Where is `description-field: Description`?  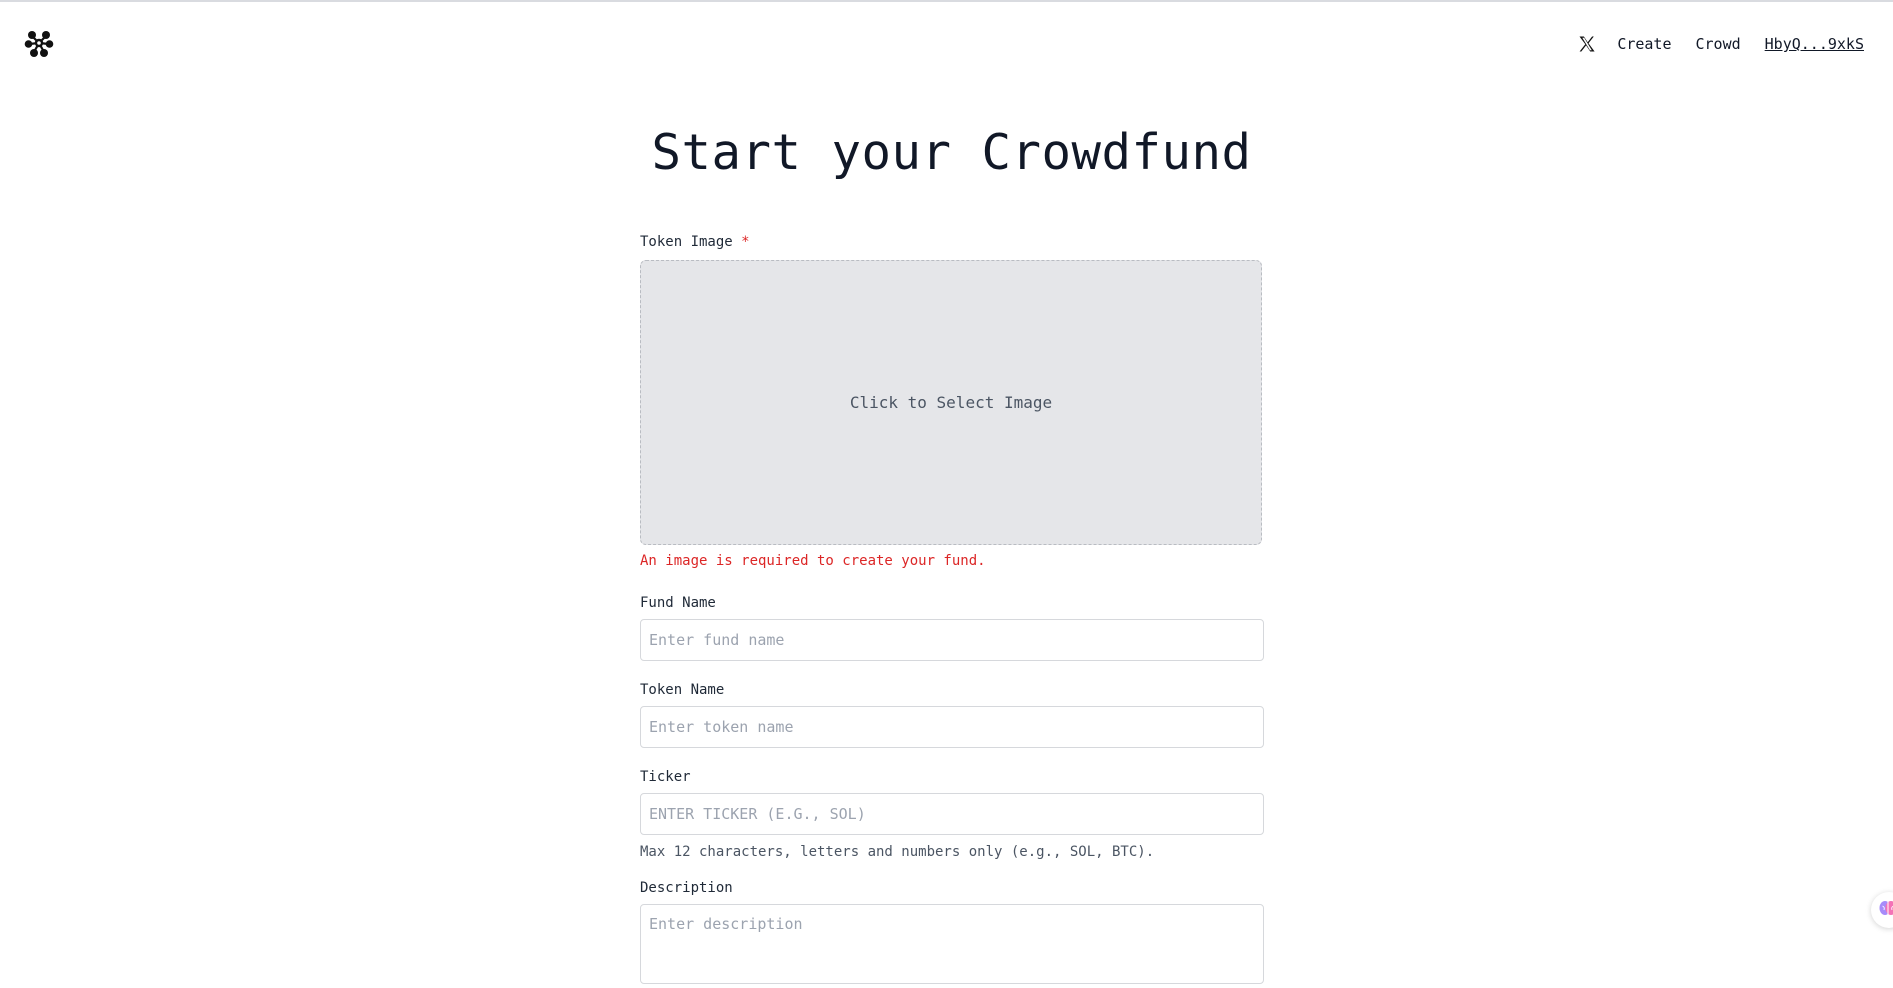 description-field: Description is located at coordinates (952, 933).